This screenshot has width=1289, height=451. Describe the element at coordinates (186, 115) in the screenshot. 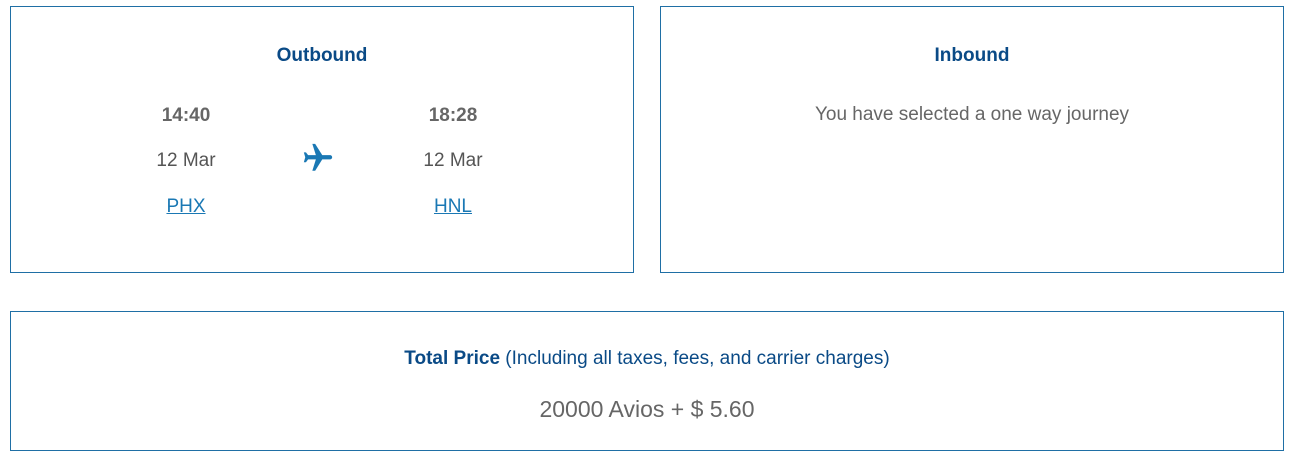

I see `departure-time: 14:40` at that location.